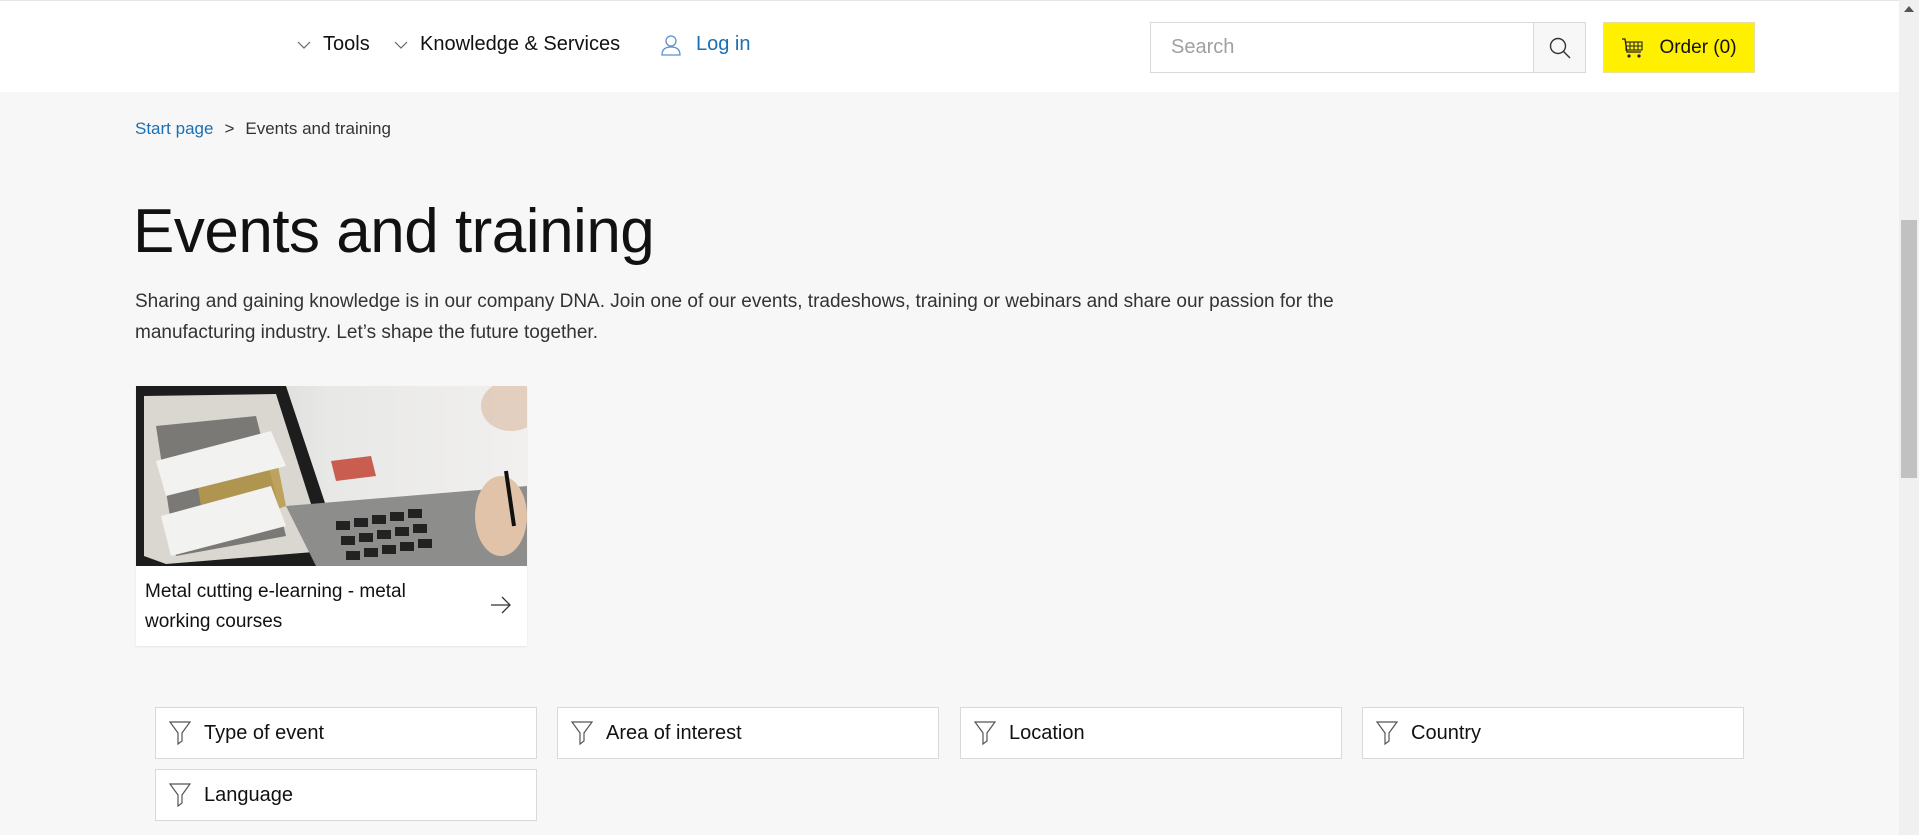 This screenshot has width=1919, height=835. What do you see at coordinates (1633, 47) in the screenshot?
I see `cart-icon` at bounding box center [1633, 47].